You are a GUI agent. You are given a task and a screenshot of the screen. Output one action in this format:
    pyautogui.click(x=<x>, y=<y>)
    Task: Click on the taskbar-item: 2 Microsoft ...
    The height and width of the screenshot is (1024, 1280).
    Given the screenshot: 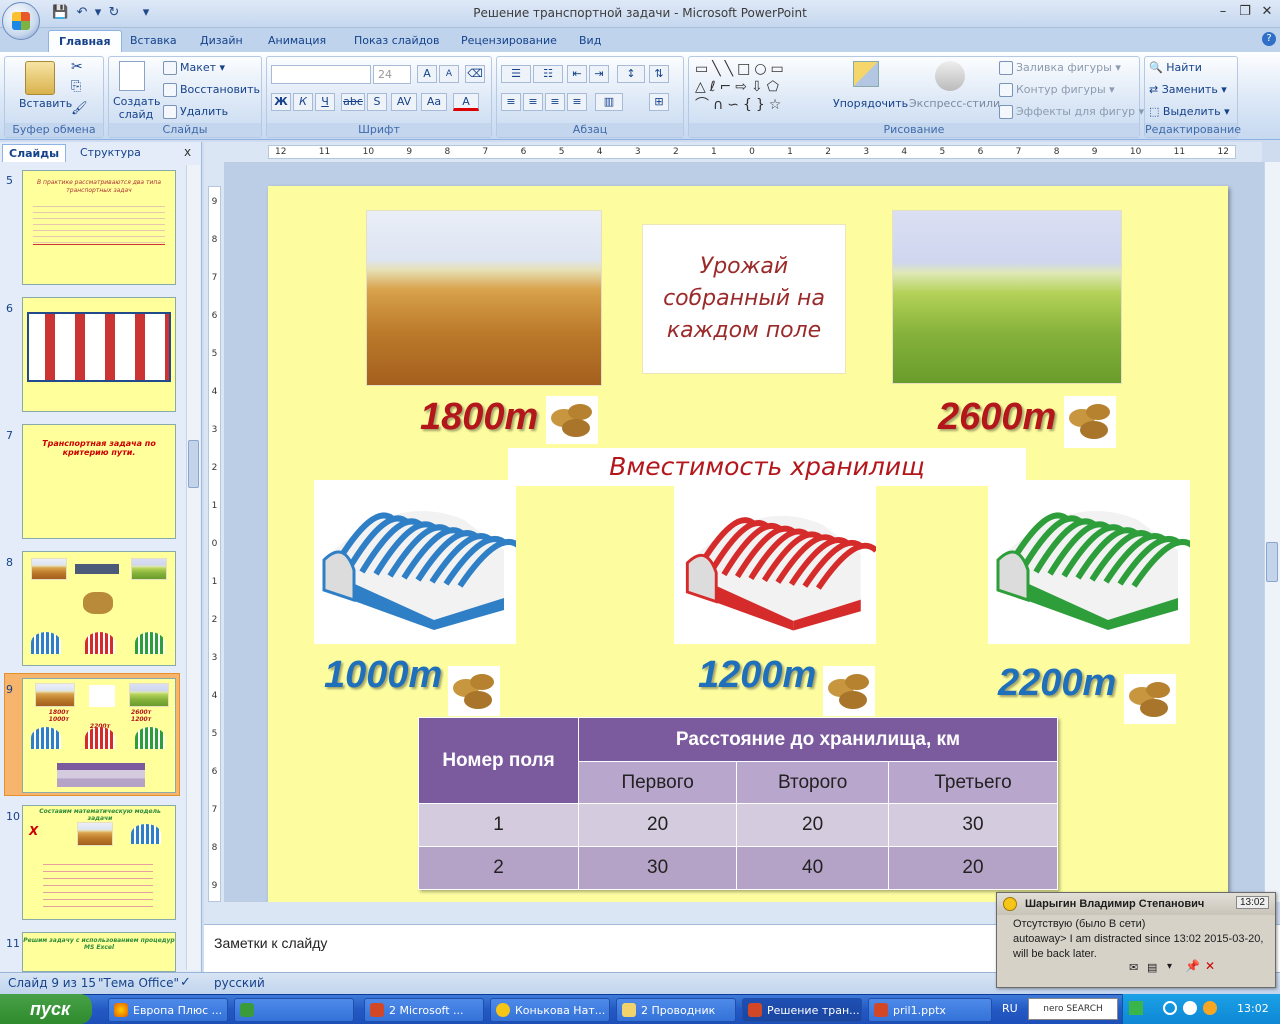 What is the action you would take?
    pyautogui.click(x=424, y=1010)
    